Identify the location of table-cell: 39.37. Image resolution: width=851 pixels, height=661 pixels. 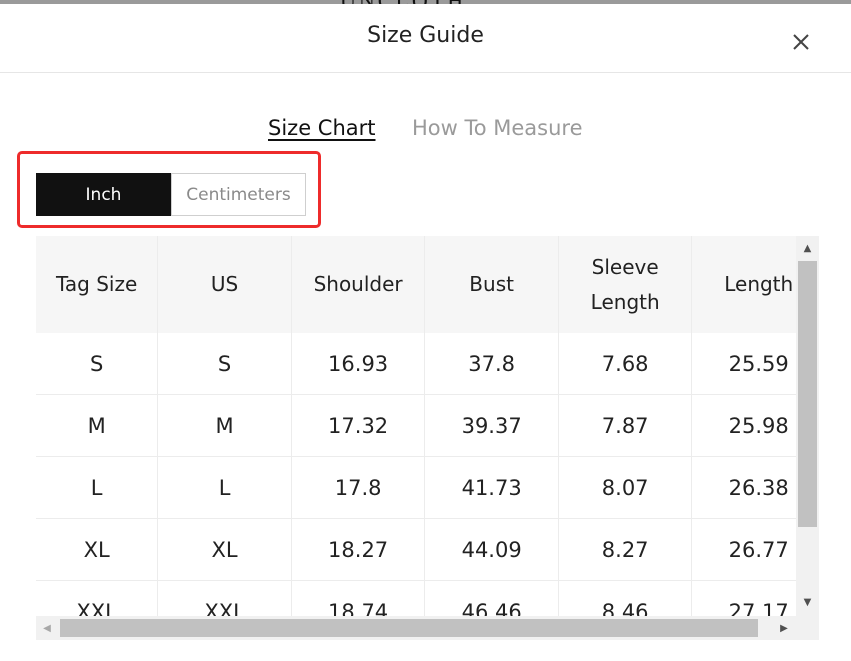
(491, 425).